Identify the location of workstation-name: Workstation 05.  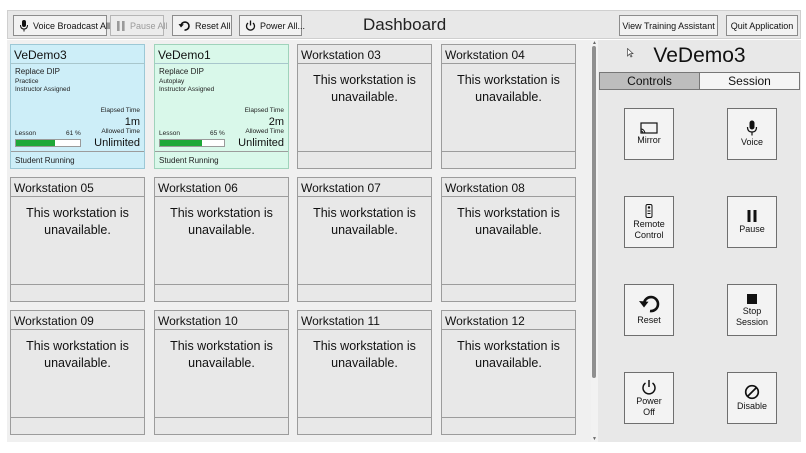
(77, 187).